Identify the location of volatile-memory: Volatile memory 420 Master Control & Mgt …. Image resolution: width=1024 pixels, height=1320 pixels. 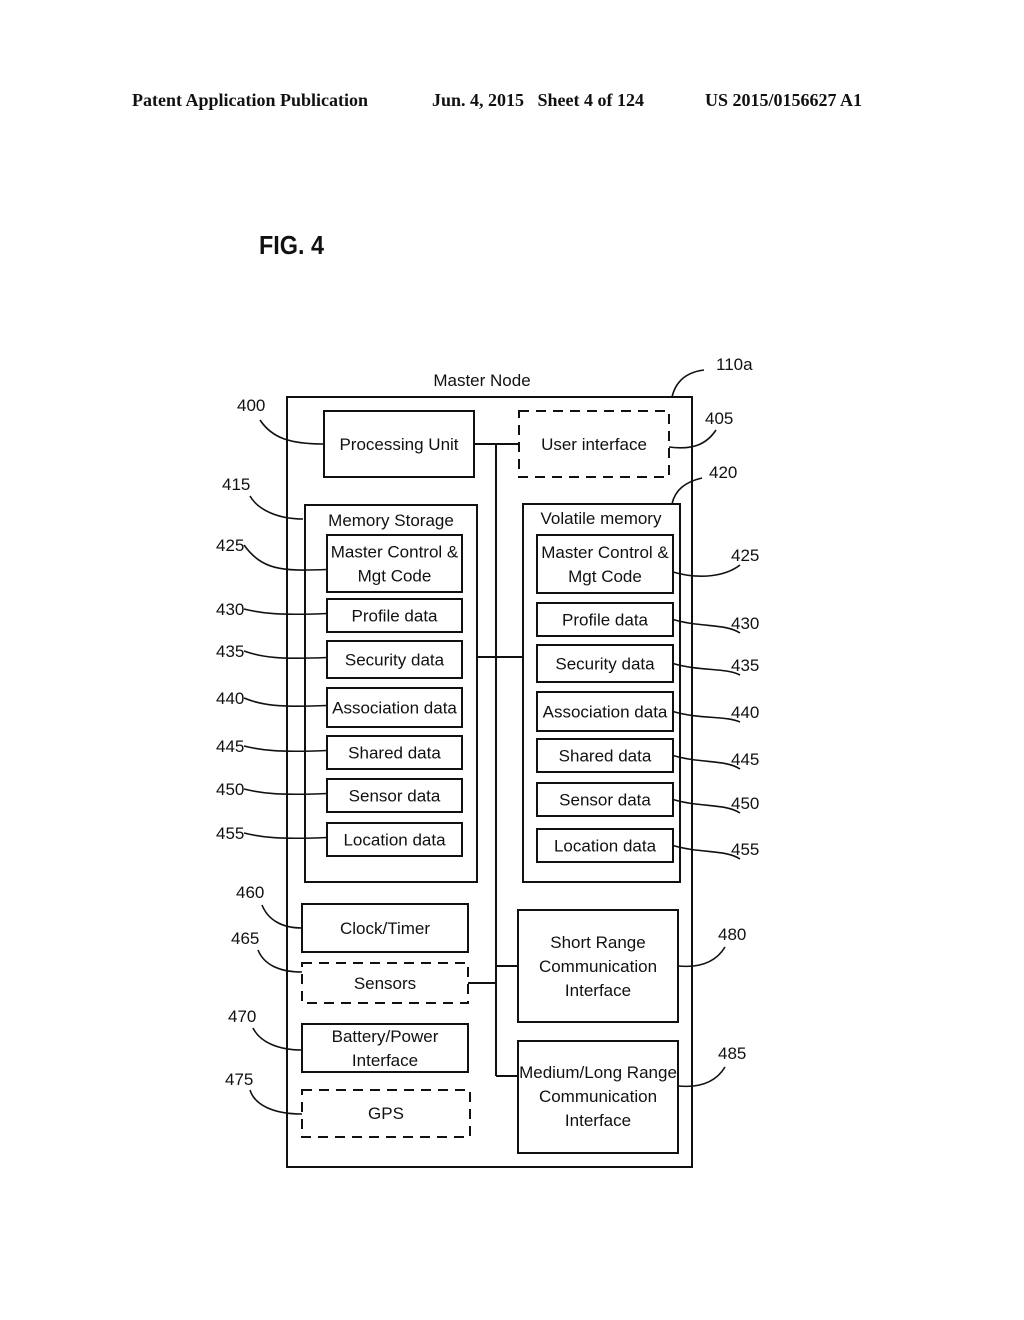
(640, 673).